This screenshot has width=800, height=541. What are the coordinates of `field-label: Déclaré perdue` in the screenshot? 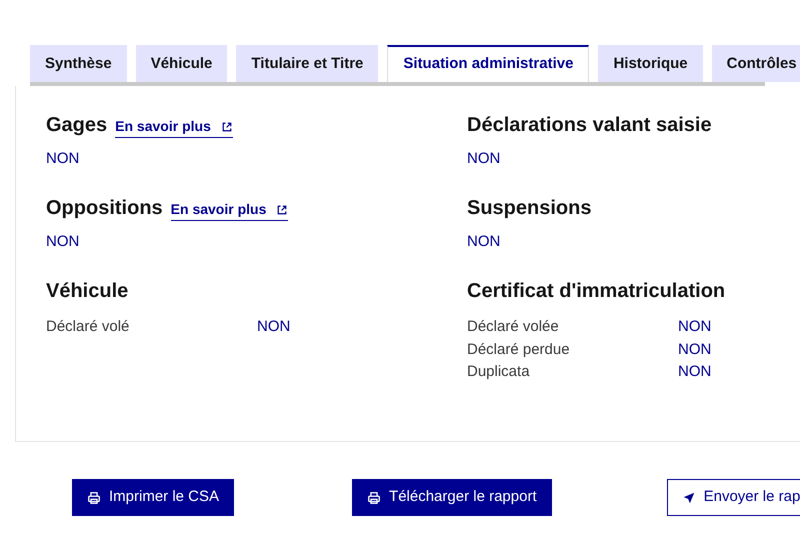 It's located at (519, 350).